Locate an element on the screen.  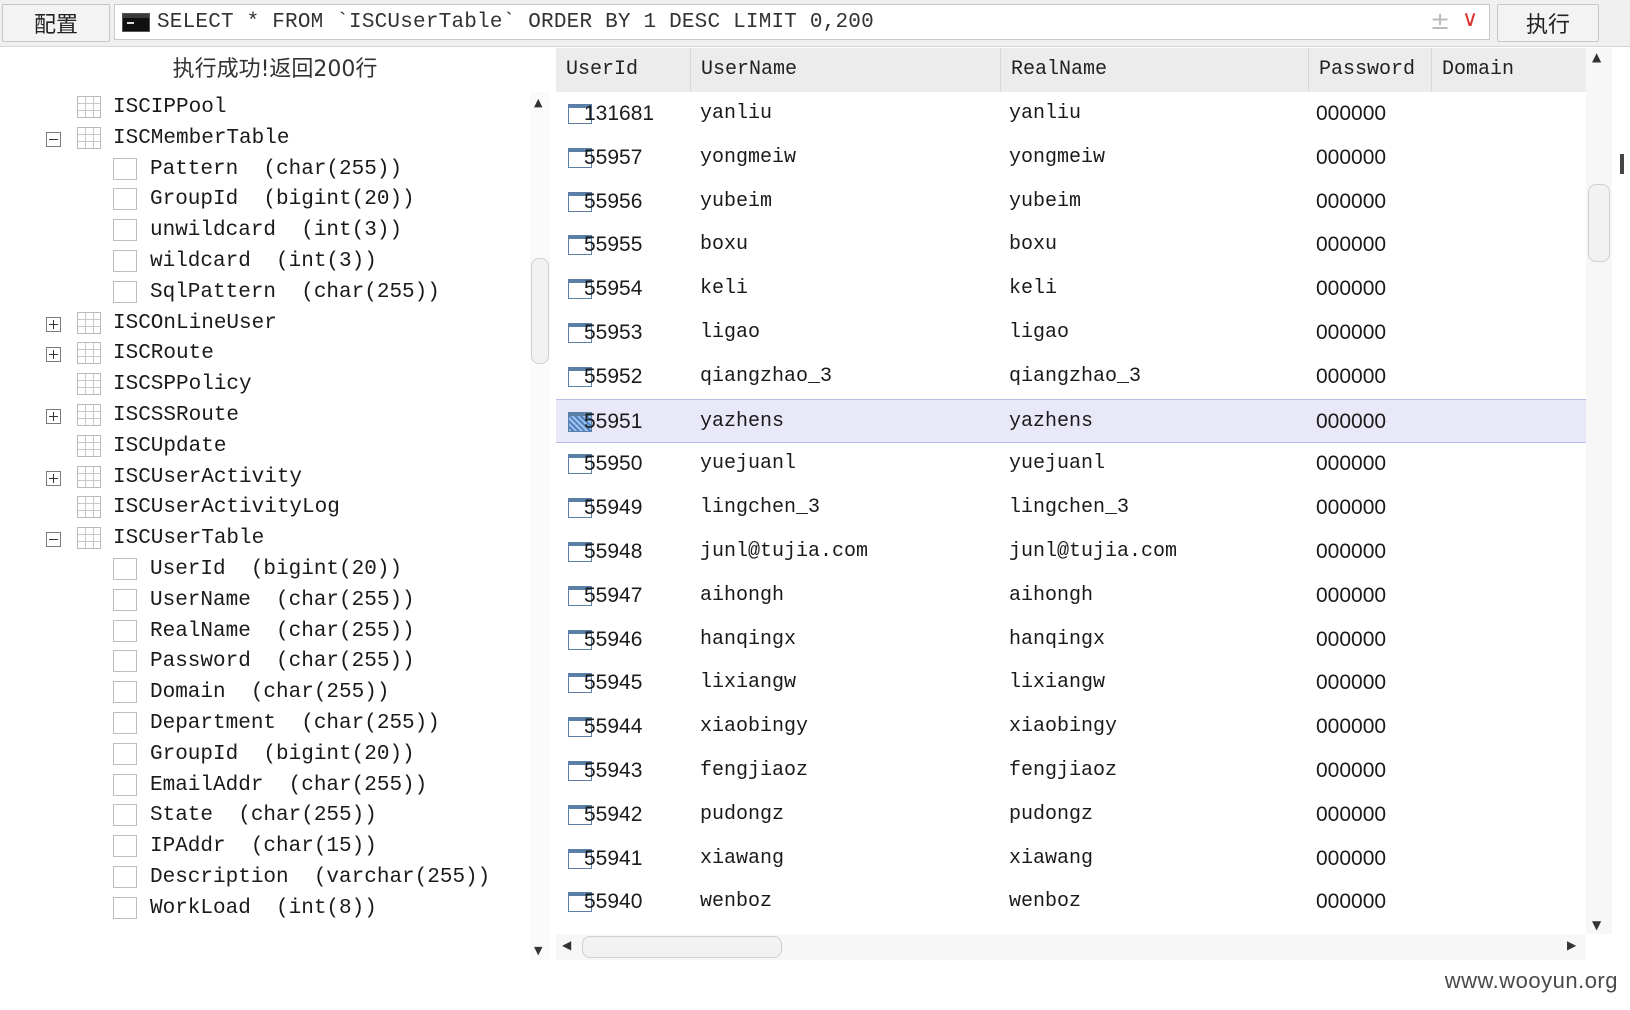
tree-scroll-thumb is located at coordinates (540, 311).